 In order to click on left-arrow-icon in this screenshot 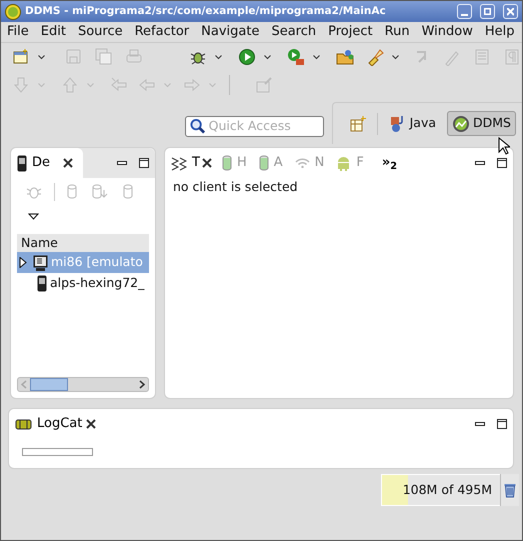, I will do `click(147, 85)`.